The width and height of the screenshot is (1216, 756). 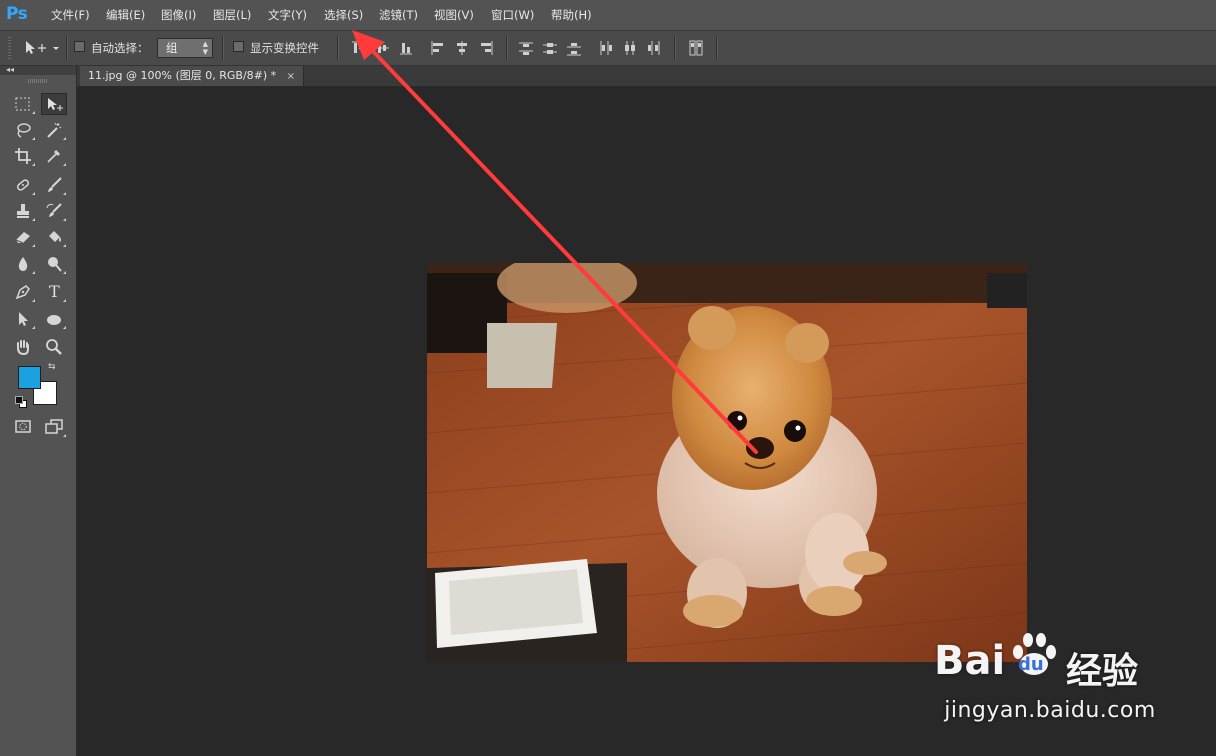 What do you see at coordinates (291, 77) in the screenshot?
I see `close-tab-icon: ×` at bounding box center [291, 77].